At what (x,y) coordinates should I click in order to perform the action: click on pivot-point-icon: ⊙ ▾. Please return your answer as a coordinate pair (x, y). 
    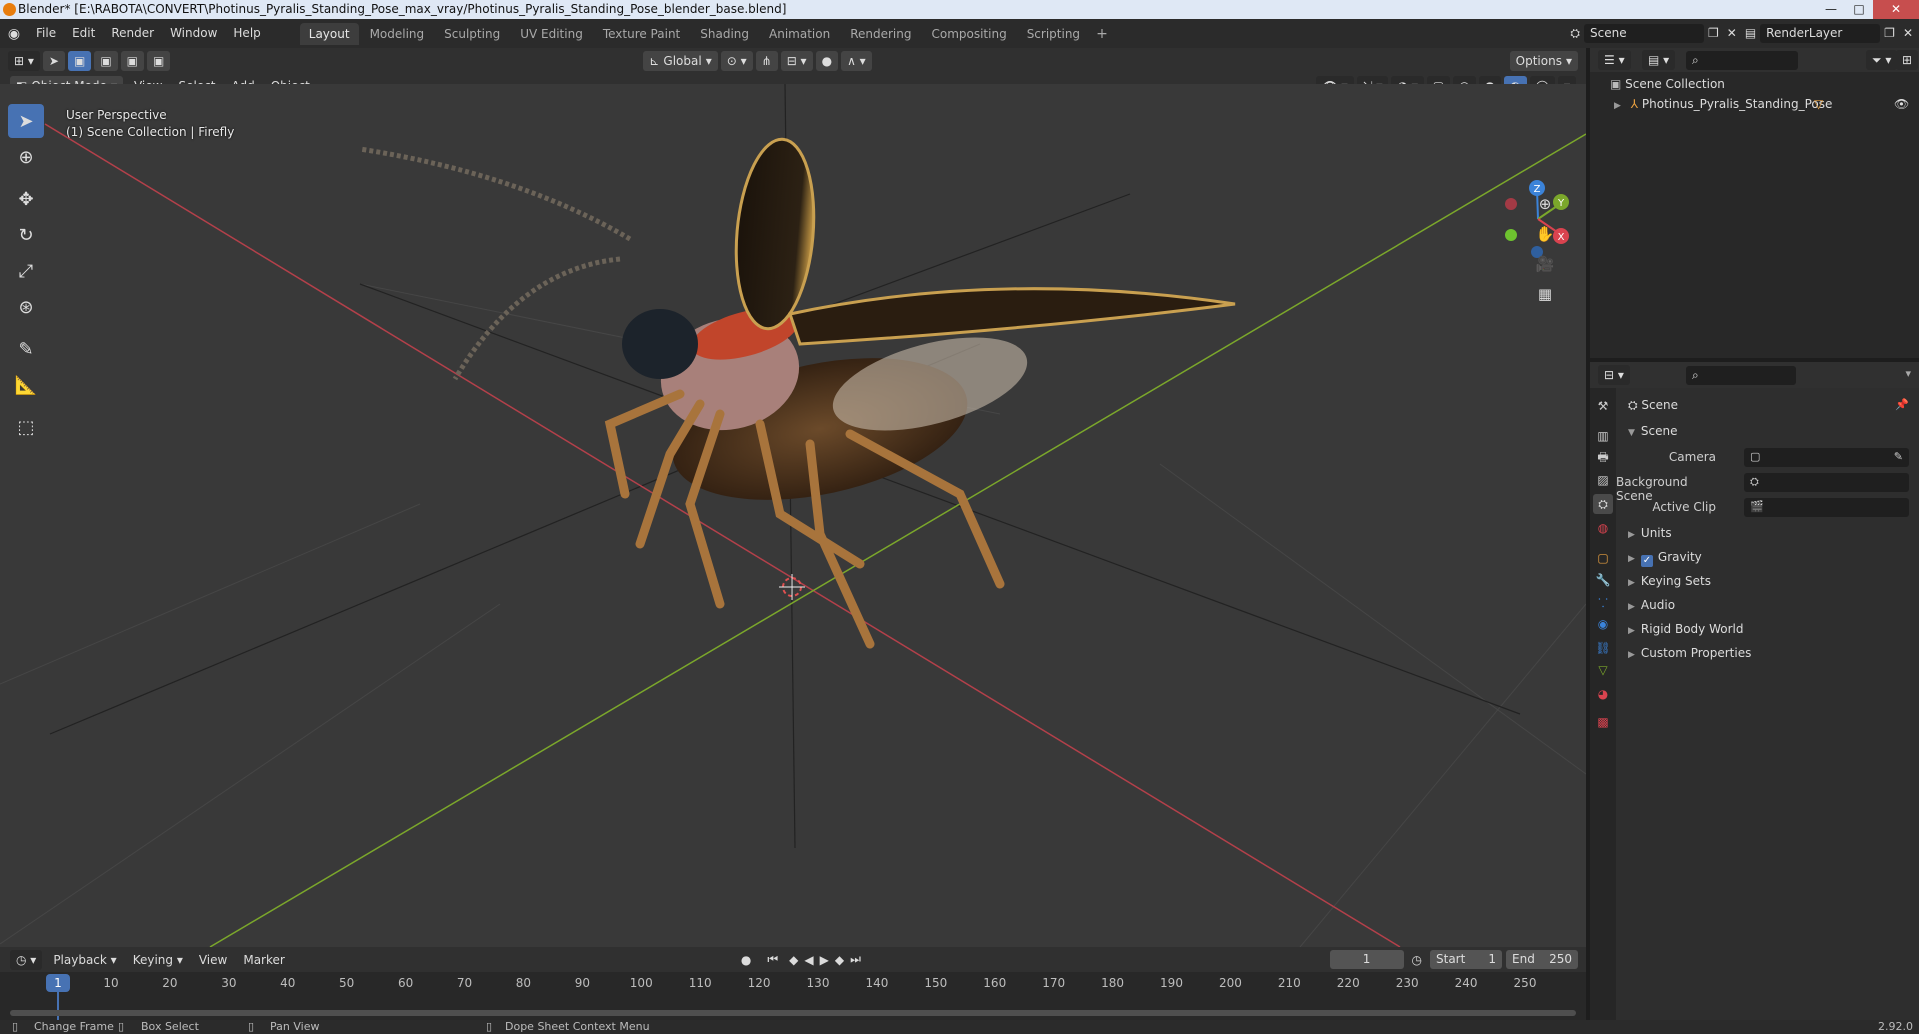
    Looking at the image, I should click on (736, 60).